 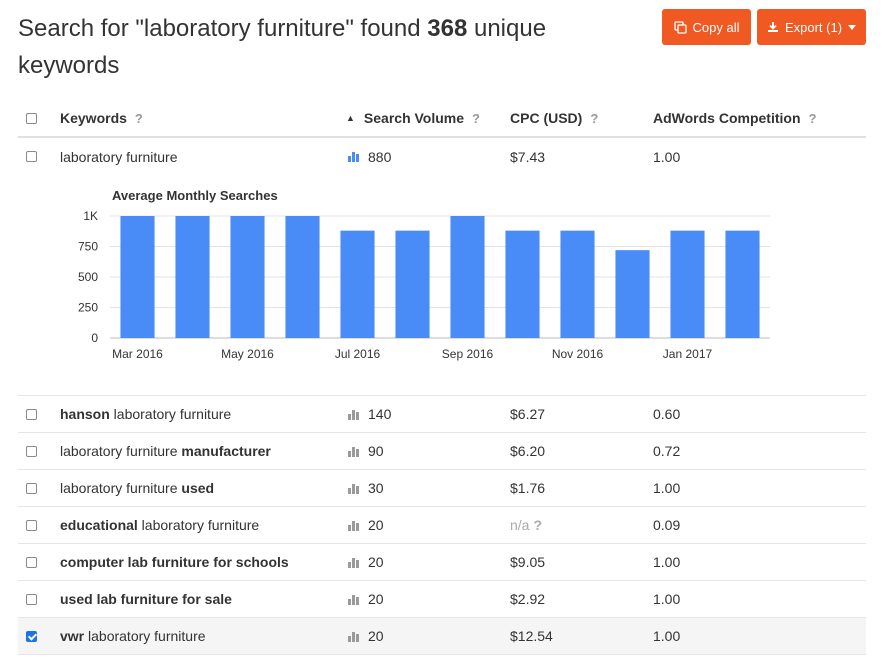 I want to click on export-button: Export (1), so click(x=811, y=27).